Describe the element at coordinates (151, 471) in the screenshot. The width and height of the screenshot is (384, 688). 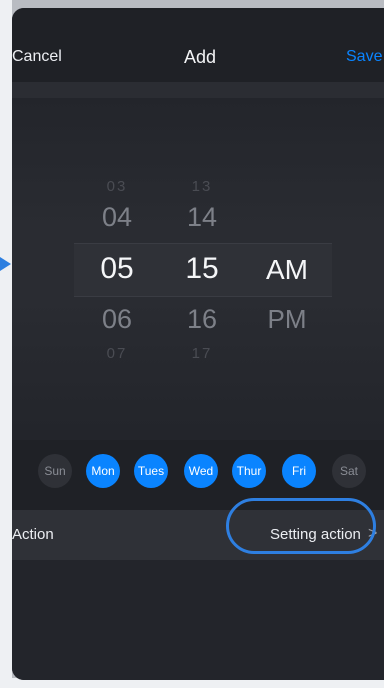
I see `day-toggle-tues: Tues` at that location.